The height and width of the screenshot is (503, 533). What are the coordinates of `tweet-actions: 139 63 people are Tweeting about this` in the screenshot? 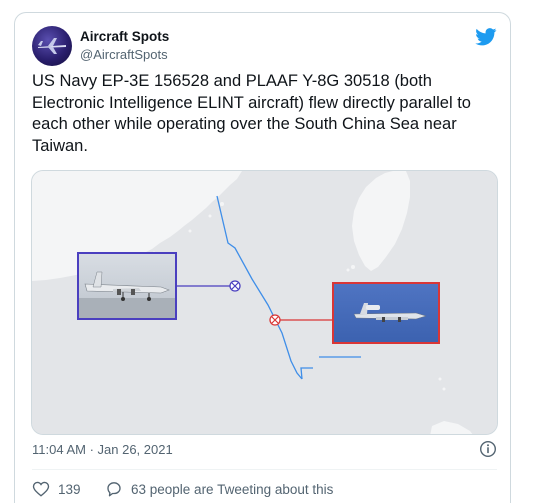 It's located at (264, 489).